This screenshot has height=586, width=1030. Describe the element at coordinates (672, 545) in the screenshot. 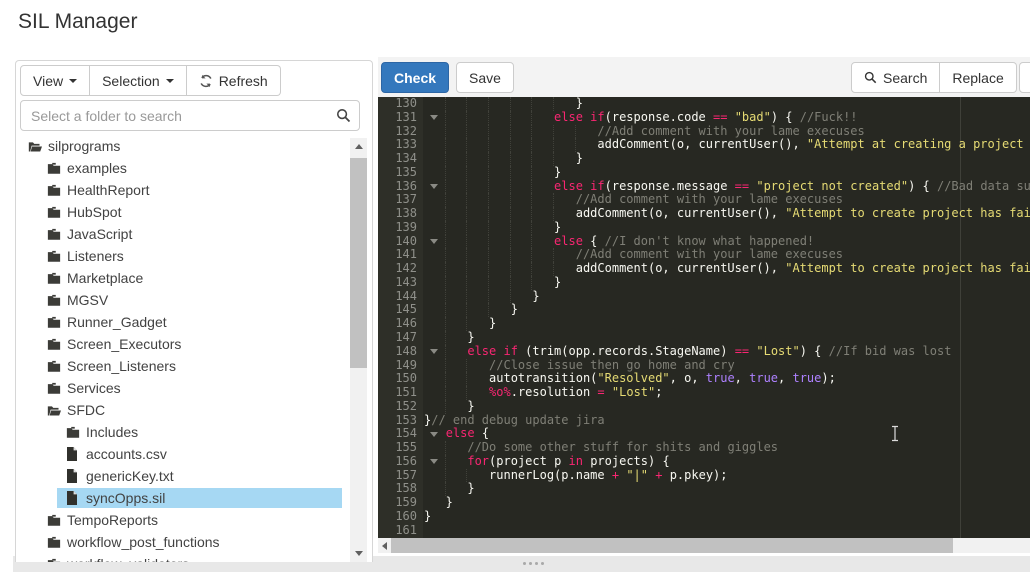

I see `editor-hscrollbar-thumb` at that location.